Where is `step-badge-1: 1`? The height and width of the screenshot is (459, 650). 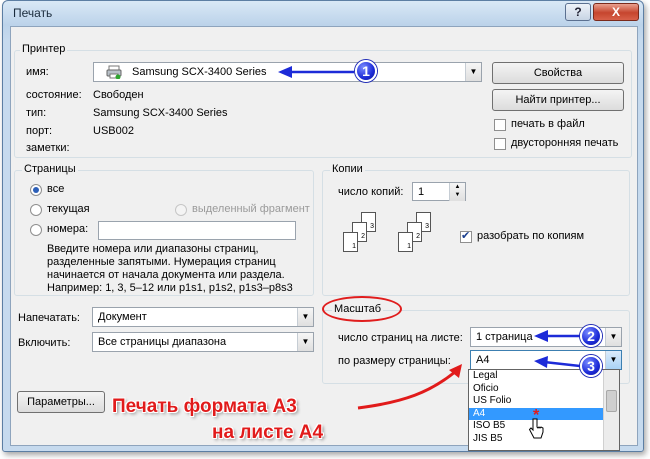
step-badge-1: 1 is located at coordinates (366, 71).